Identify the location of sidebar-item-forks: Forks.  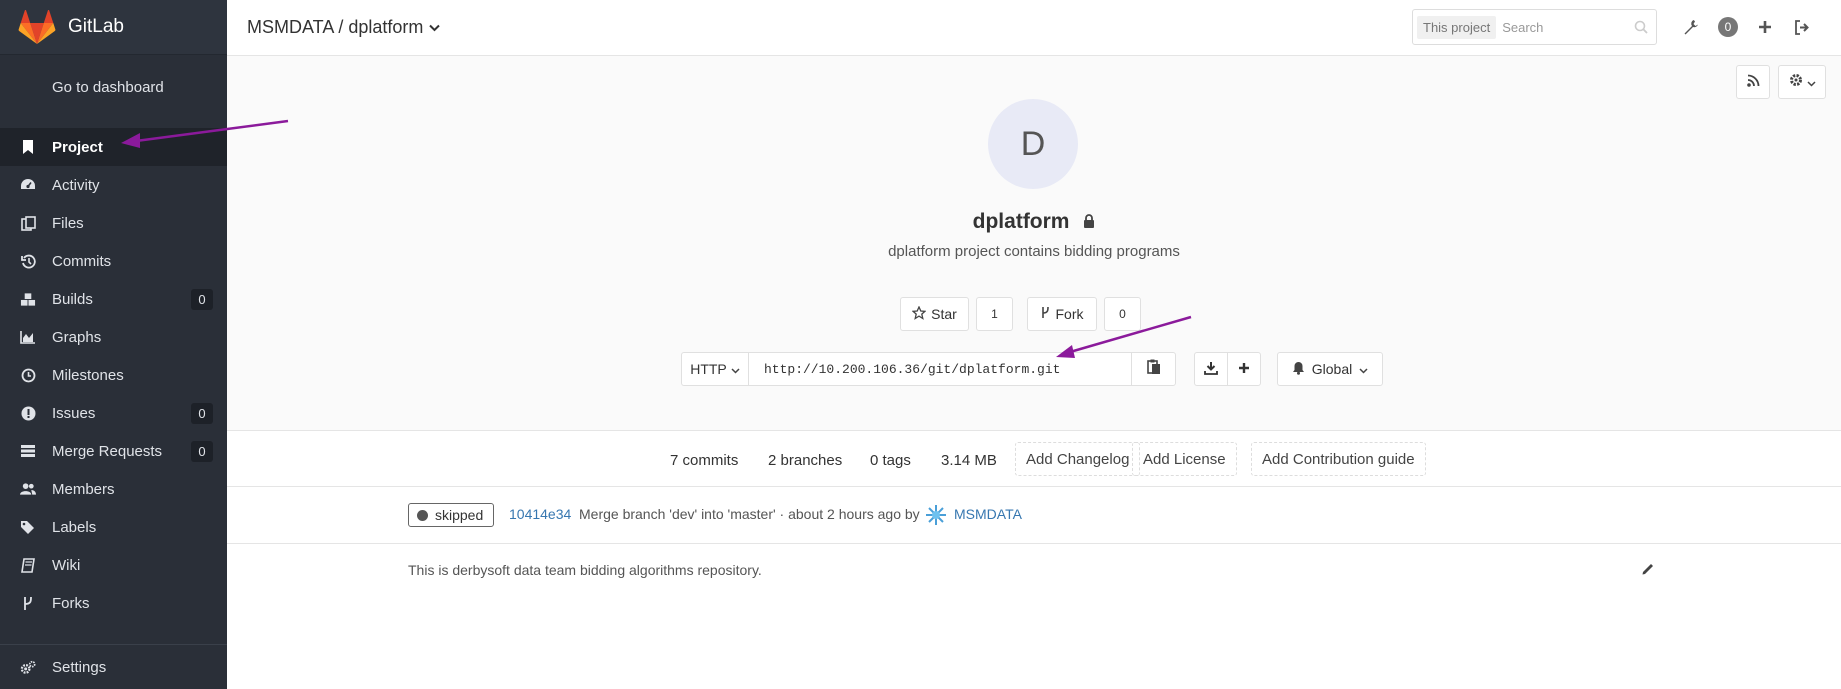
(113, 603).